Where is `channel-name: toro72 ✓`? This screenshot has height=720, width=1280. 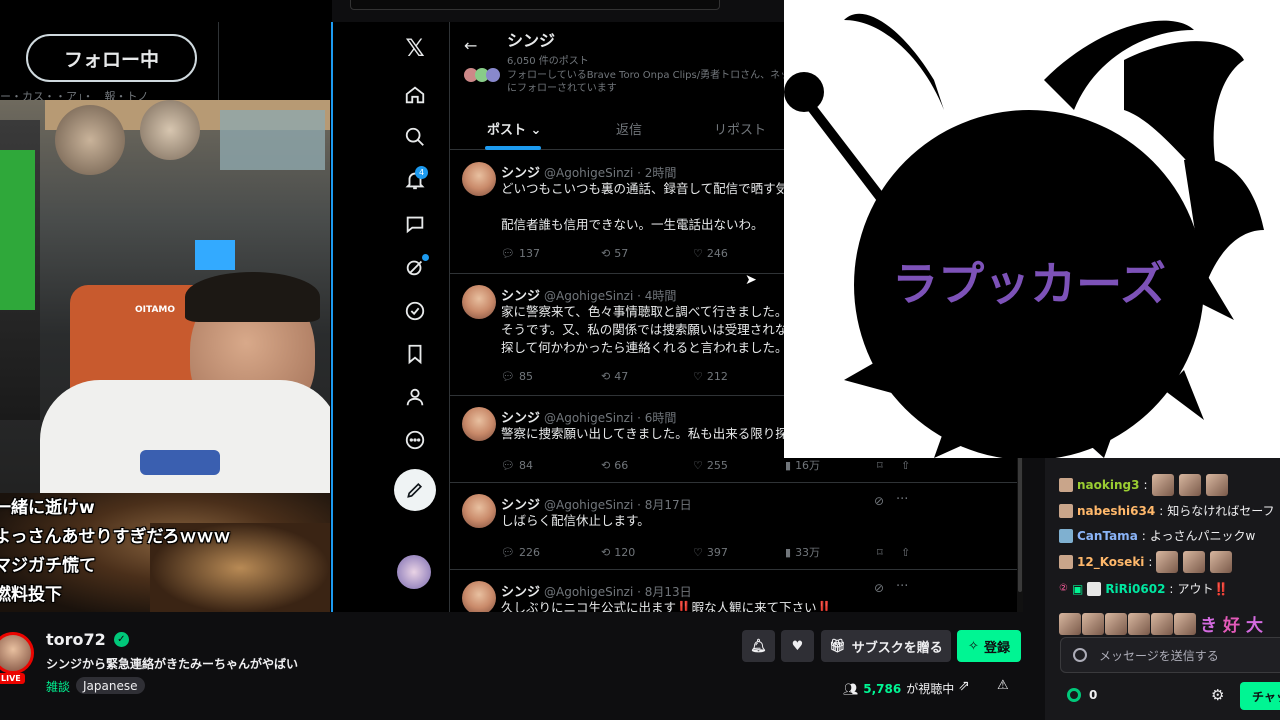 channel-name: toro72 ✓ is located at coordinates (87, 639).